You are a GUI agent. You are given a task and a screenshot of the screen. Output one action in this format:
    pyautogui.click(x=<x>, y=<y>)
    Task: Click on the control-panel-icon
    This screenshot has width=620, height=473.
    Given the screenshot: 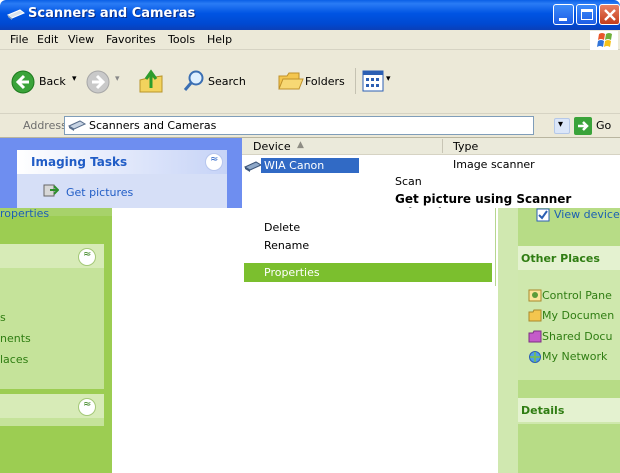 What is the action you would take?
    pyautogui.click(x=535, y=295)
    